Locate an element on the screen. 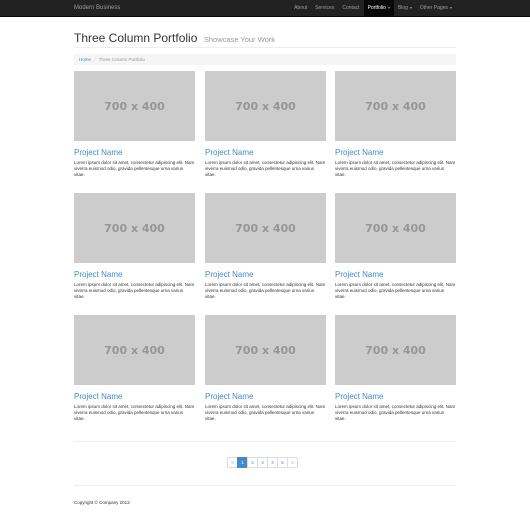 This screenshot has height=527, width=530. nav-item-label: About is located at coordinates (301, 8).